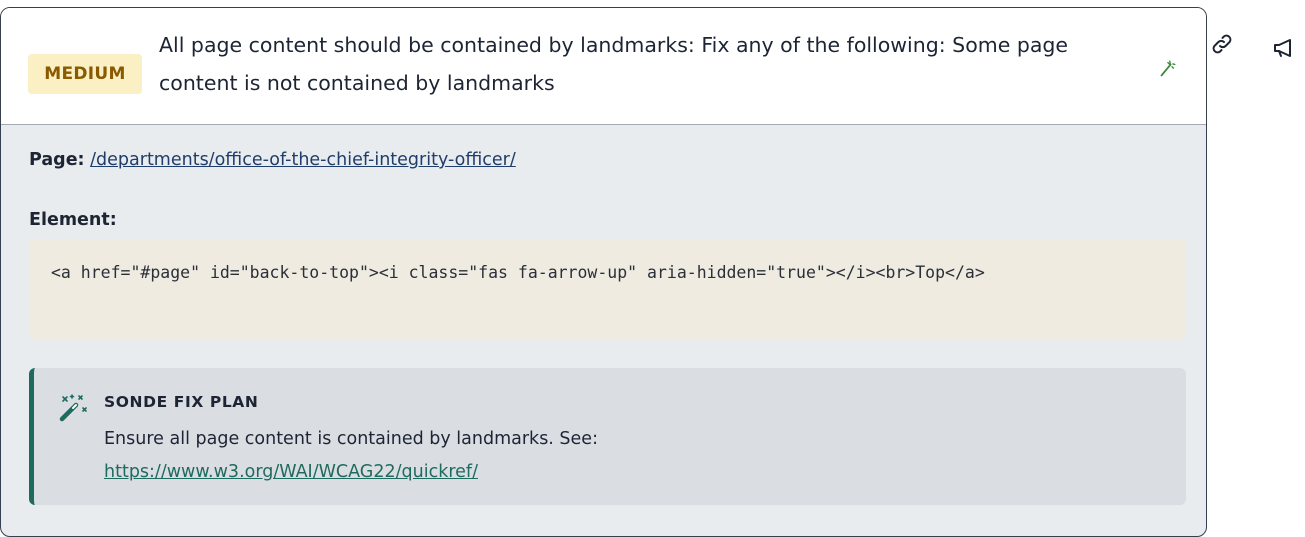 The height and width of the screenshot is (537, 1305). What do you see at coordinates (73, 220) in the screenshot?
I see `element-label: Element:` at bounding box center [73, 220].